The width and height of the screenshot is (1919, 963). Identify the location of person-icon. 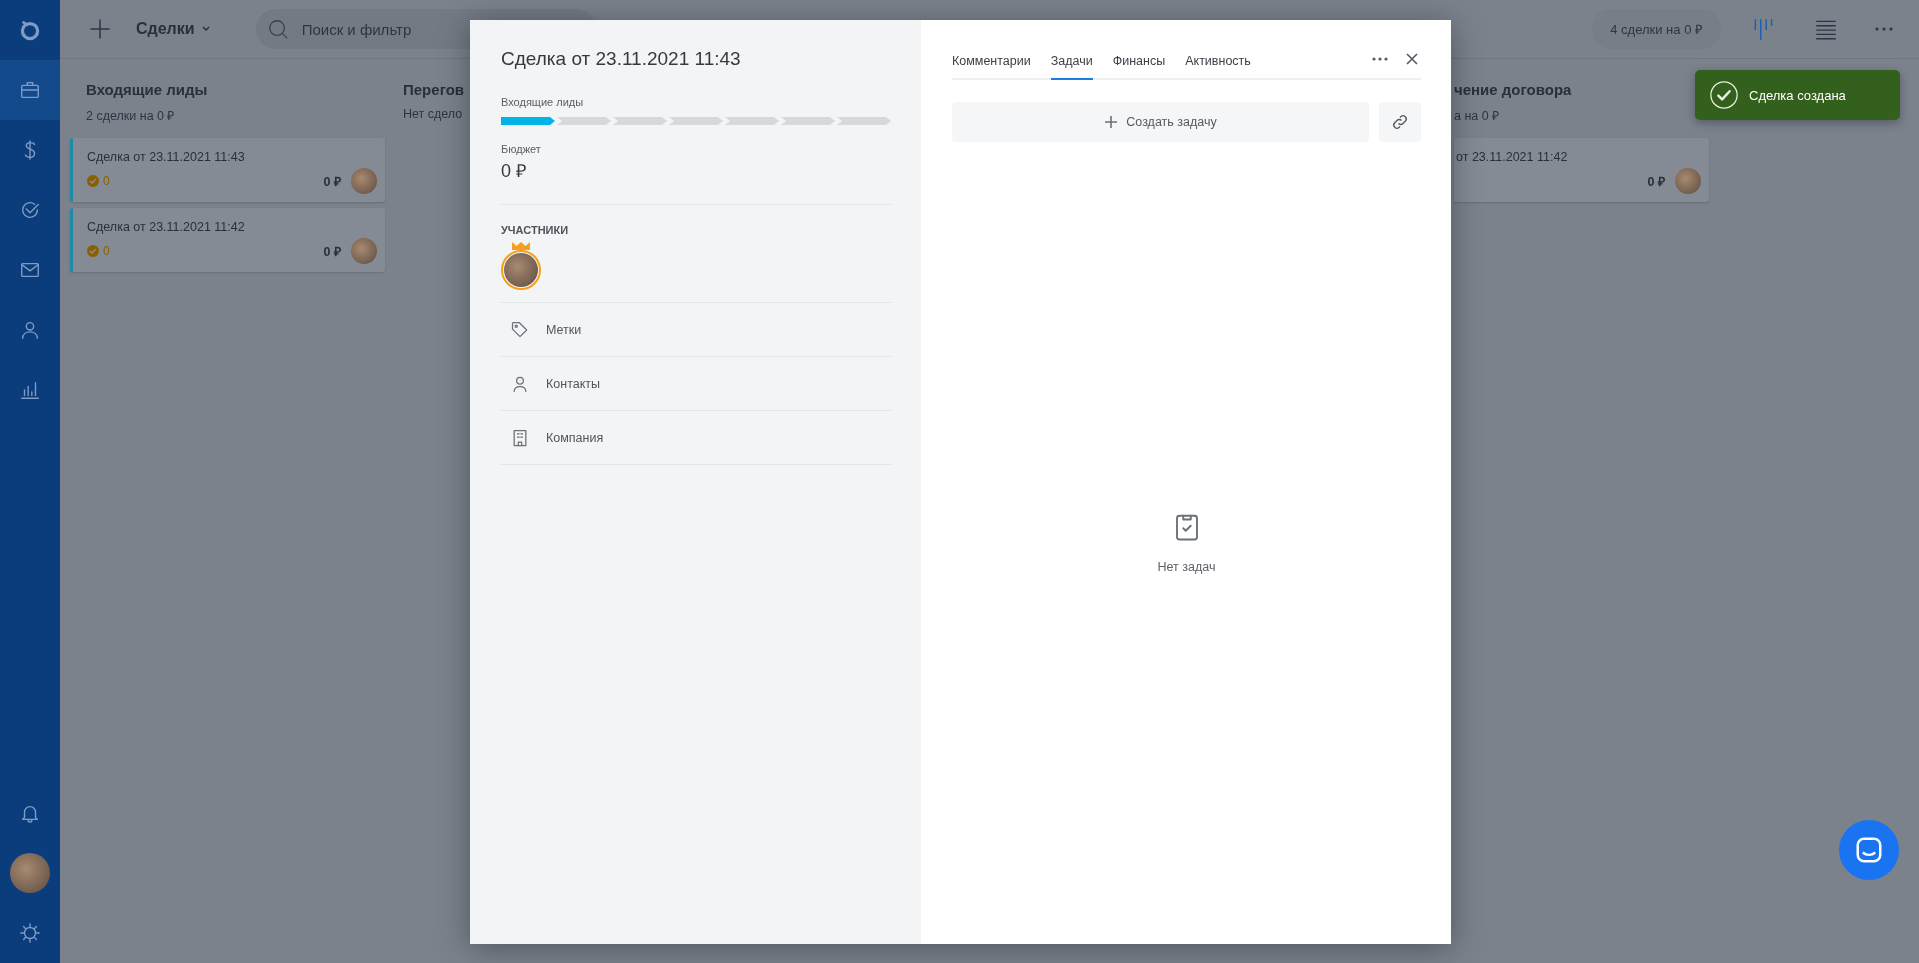
(30, 330).